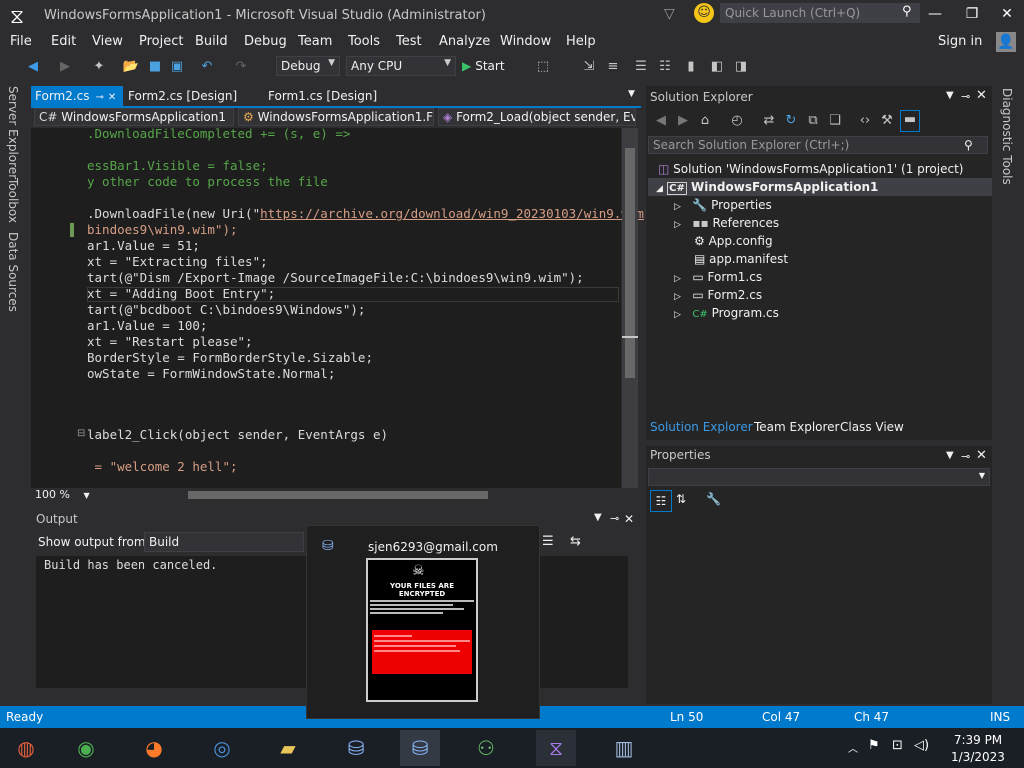 This screenshot has height=768, width=1024. Describe the element at coordinates (718, 295) in the screenshot. I see `tree-item-form2: ▷ ▭ Form2.cs` at that location.